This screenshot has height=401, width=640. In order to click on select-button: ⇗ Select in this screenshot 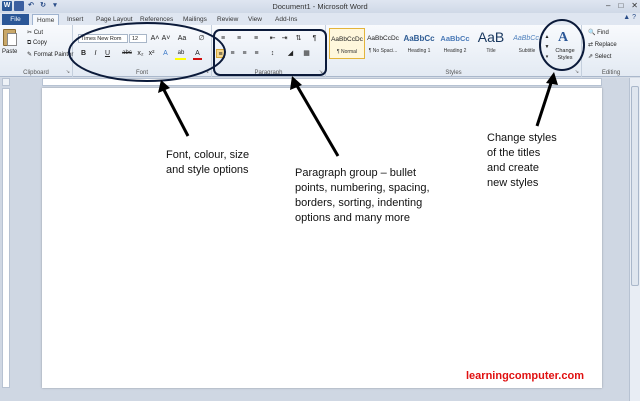, I will do `click(599, 56)`.